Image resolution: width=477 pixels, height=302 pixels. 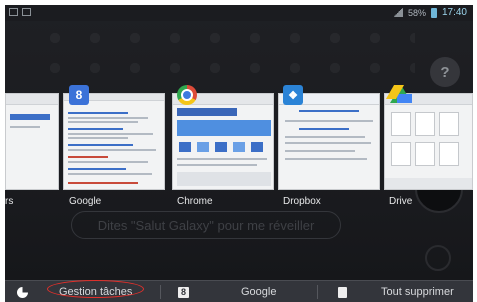 I want to click on help-icon: ?, so click(x=445, y=72).